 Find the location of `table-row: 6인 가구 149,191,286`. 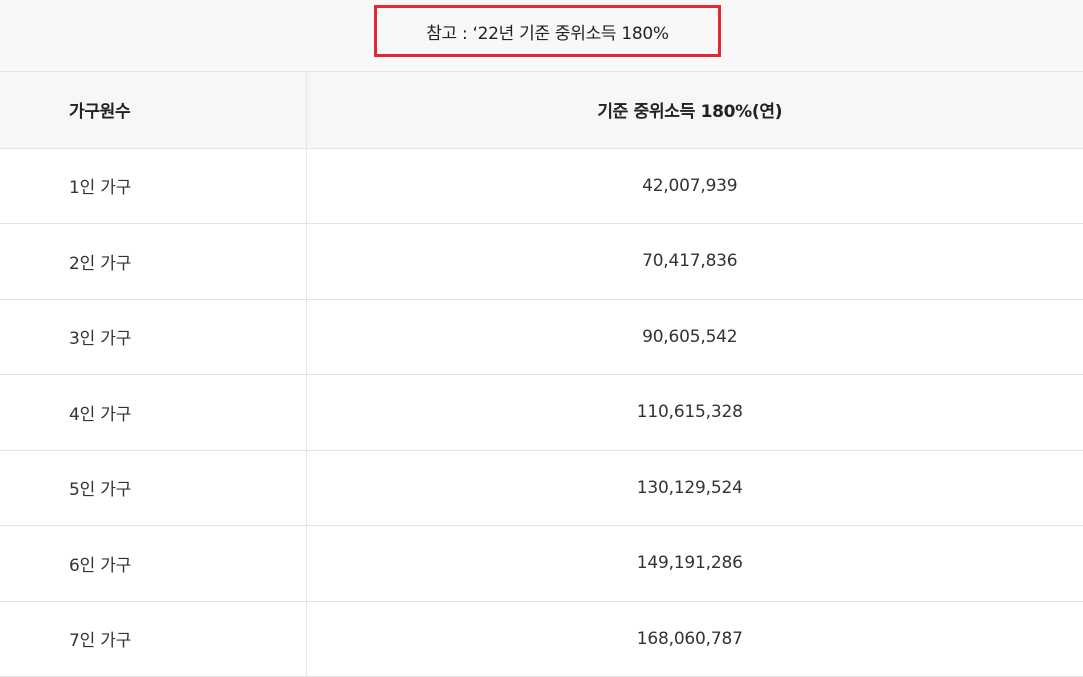

table-row: 6인 가구 149,191,286 is located at coordinates (541, 563).